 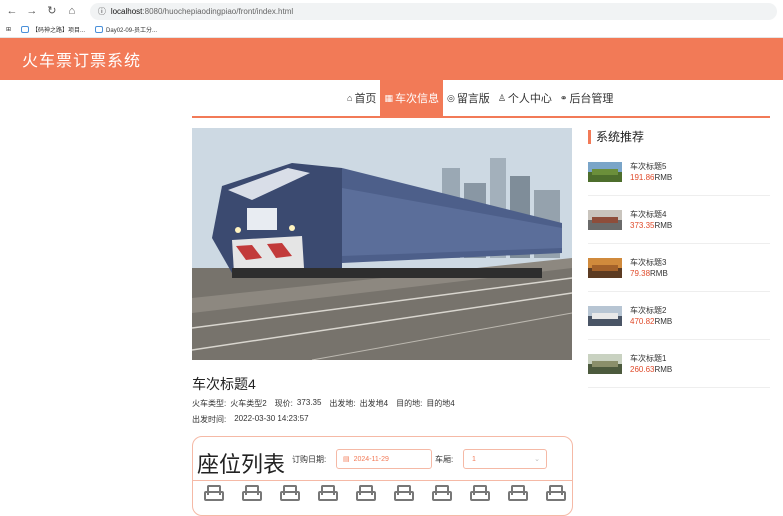 I want to click on departure-time-line: 出发时间: 2022-03-30 14:23:57, so click(x=250, y=419).